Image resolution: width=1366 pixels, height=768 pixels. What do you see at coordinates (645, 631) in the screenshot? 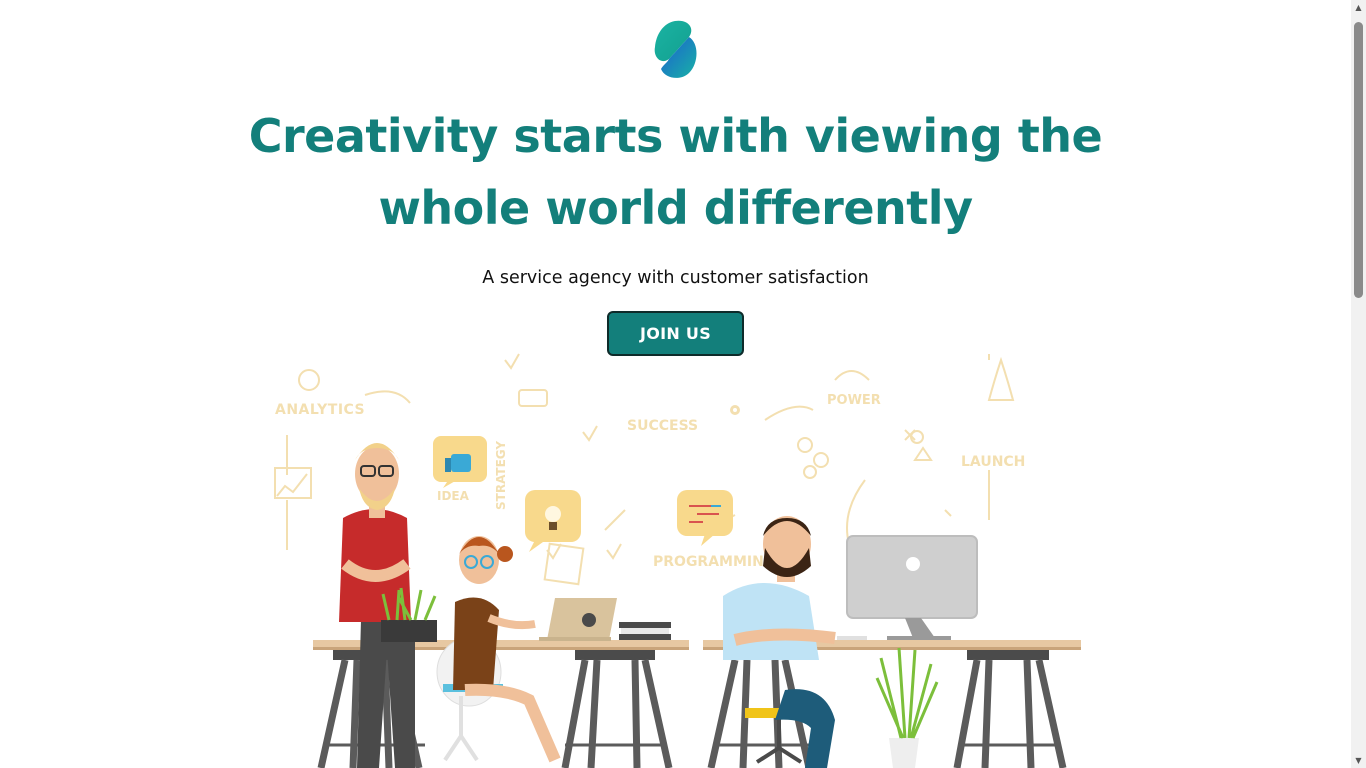
I see `books-stack` at bounding box center [645, 631].